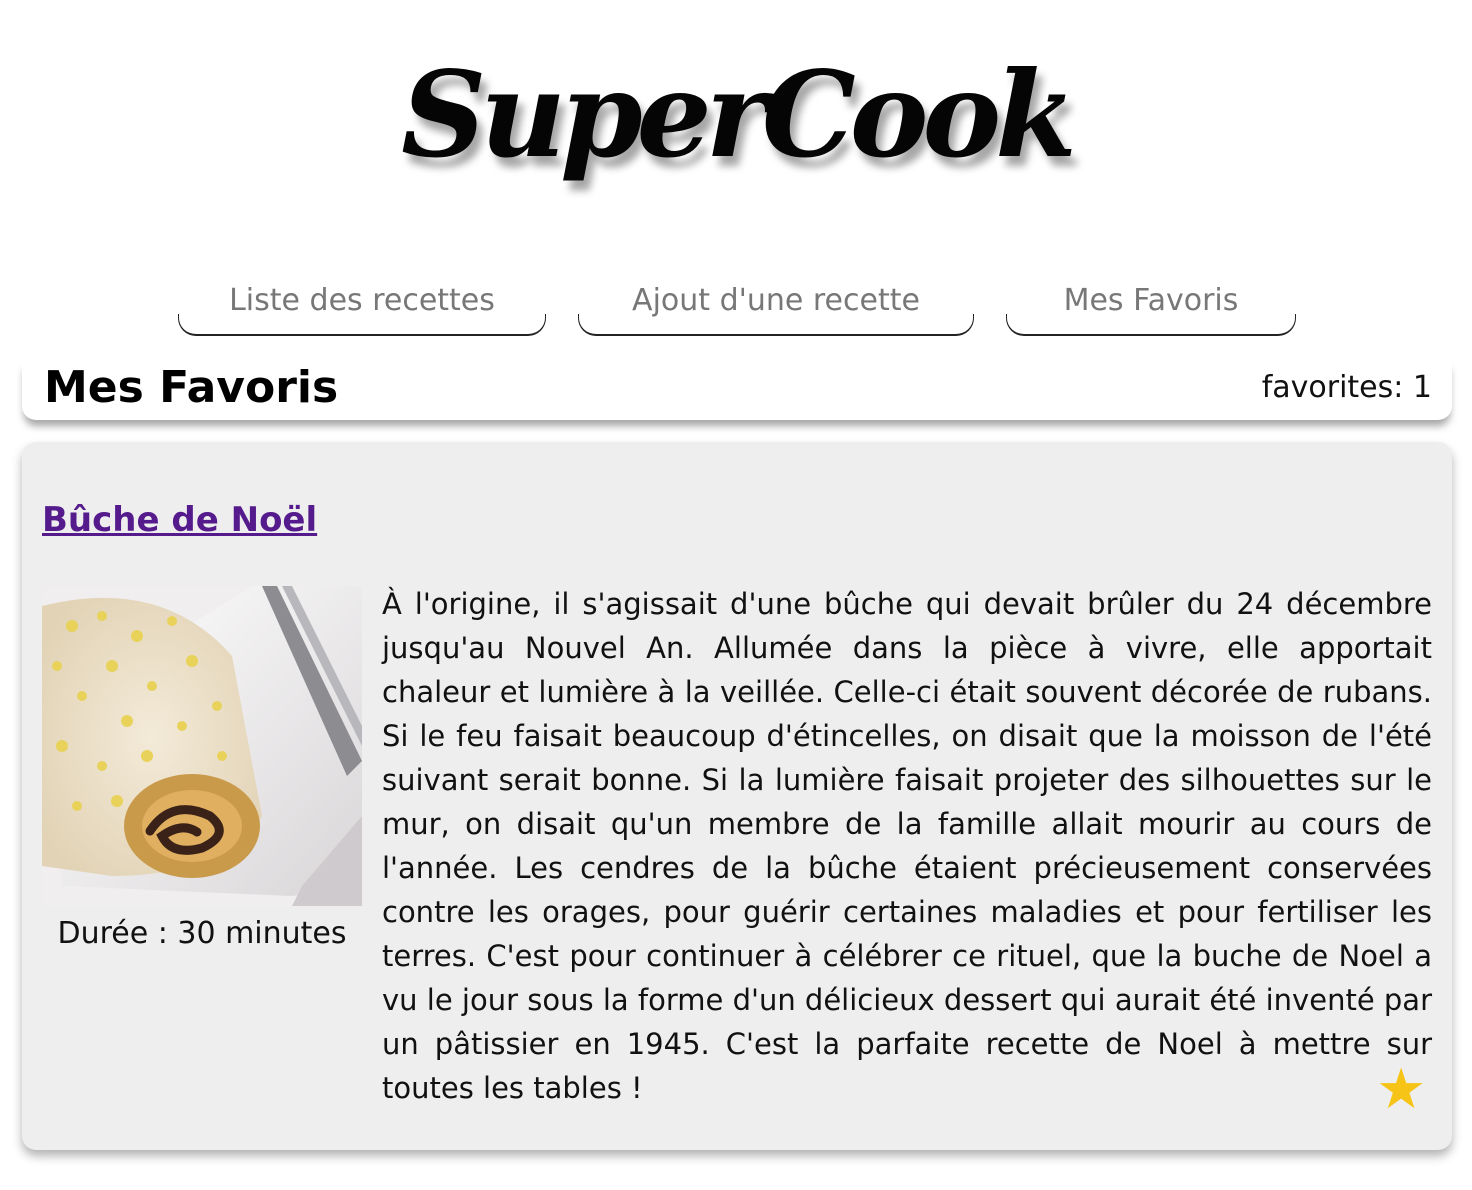 The width and height of the screenshot is (1472, 1190). Describe the element at coordinates (1346, 387) in the screenshot. I see `favorites-count: favorites: 1` at that location.